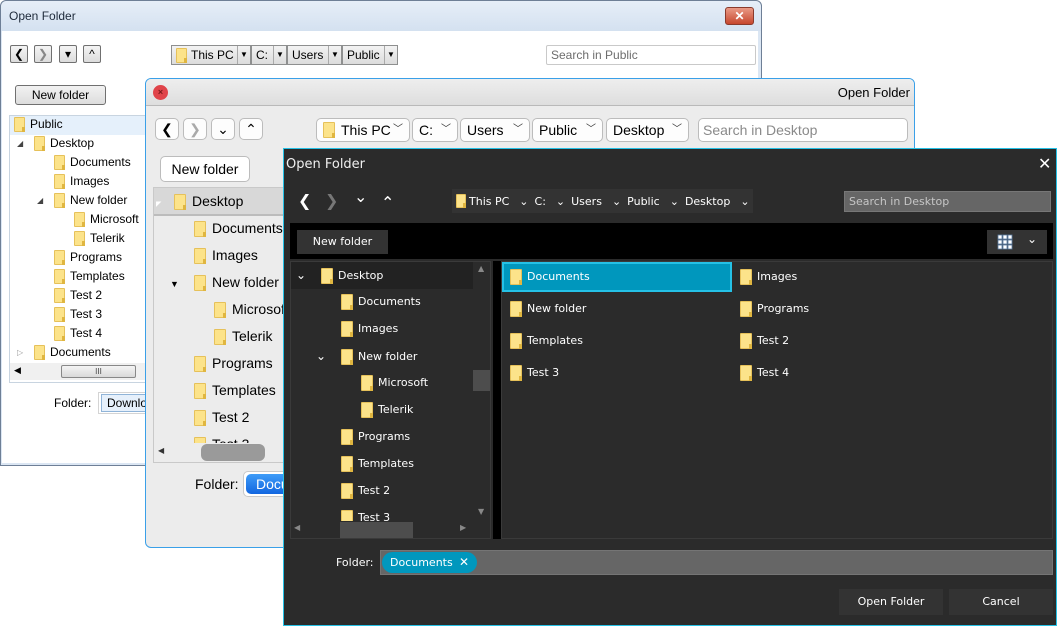 Image resolution: width=1060 pixels, height=626 pixels. Describe the element at coordinates (617, 373) in the screenshot. I see `grid-item: Test 3` at that location.